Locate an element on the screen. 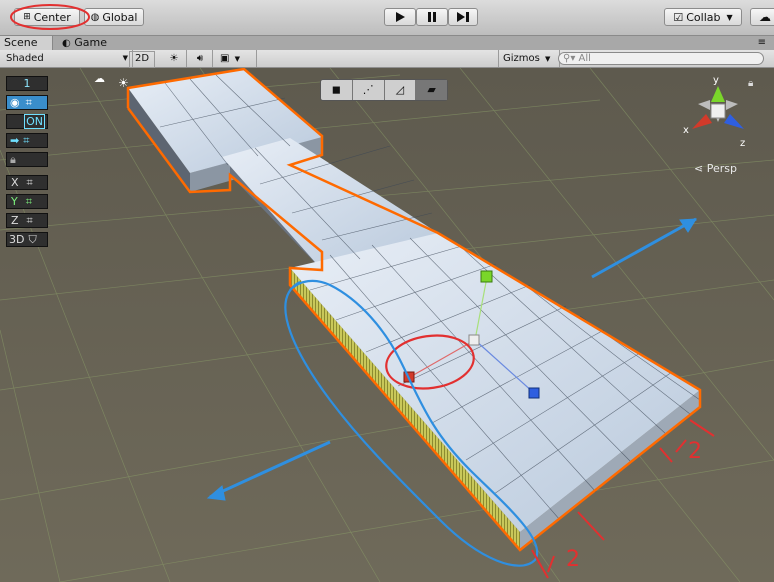 The image size is (774, 582). persp-label: Persp is located at coordinates (721, 168).